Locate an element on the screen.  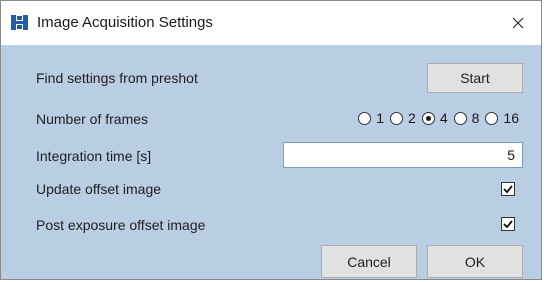
close-button is located at coordinates (518, 23).